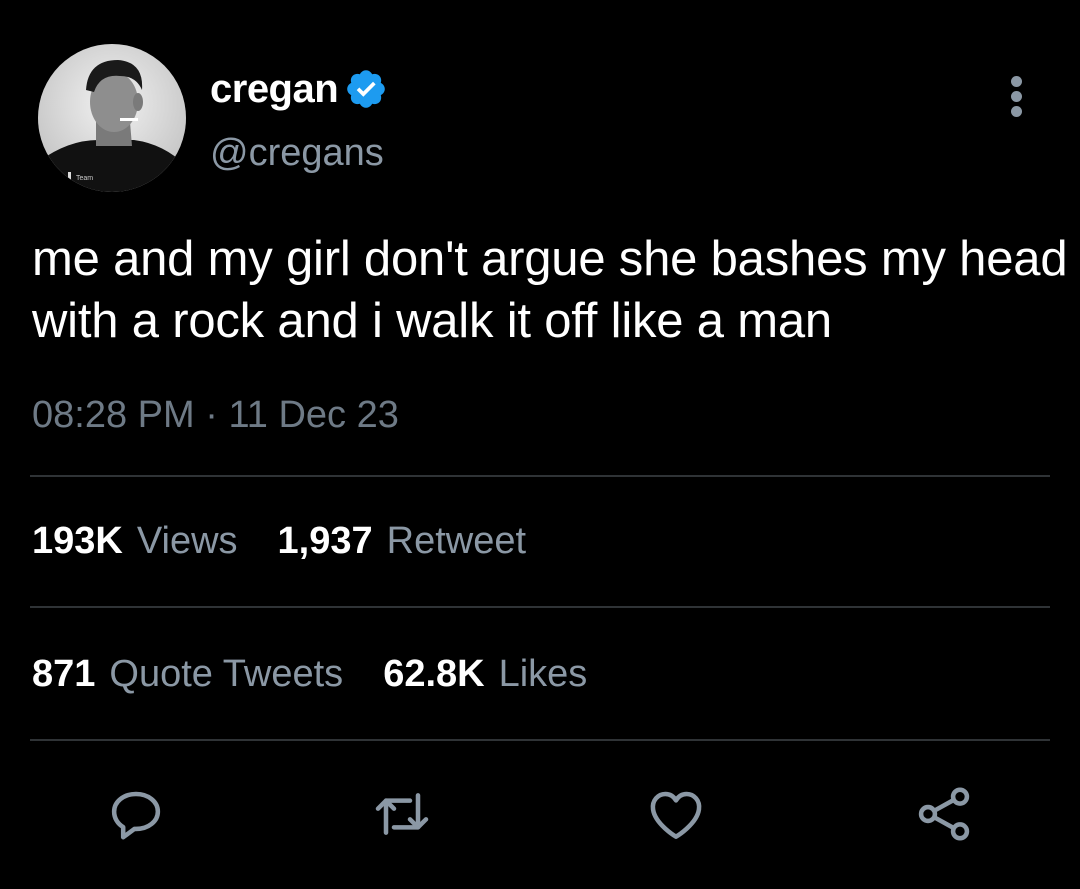 The width and height of the screenshot is (1080, 889). I want to click on views-stat: 193K Views, so click(135, 541).